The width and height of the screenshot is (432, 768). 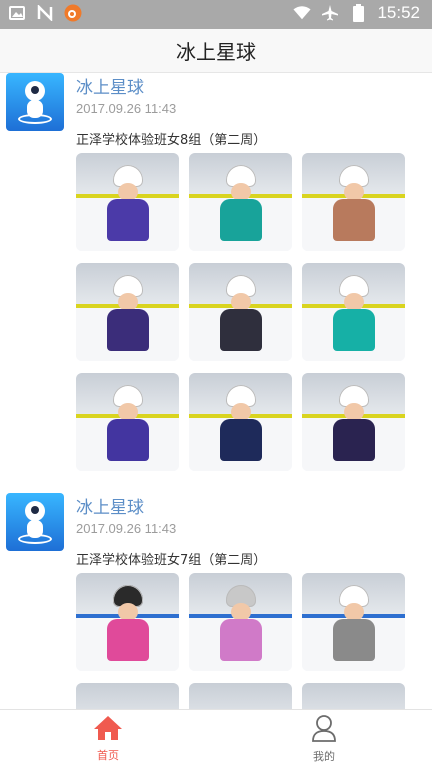 I want to click on page-title: 冰上星球, so click(x=216, y=52).